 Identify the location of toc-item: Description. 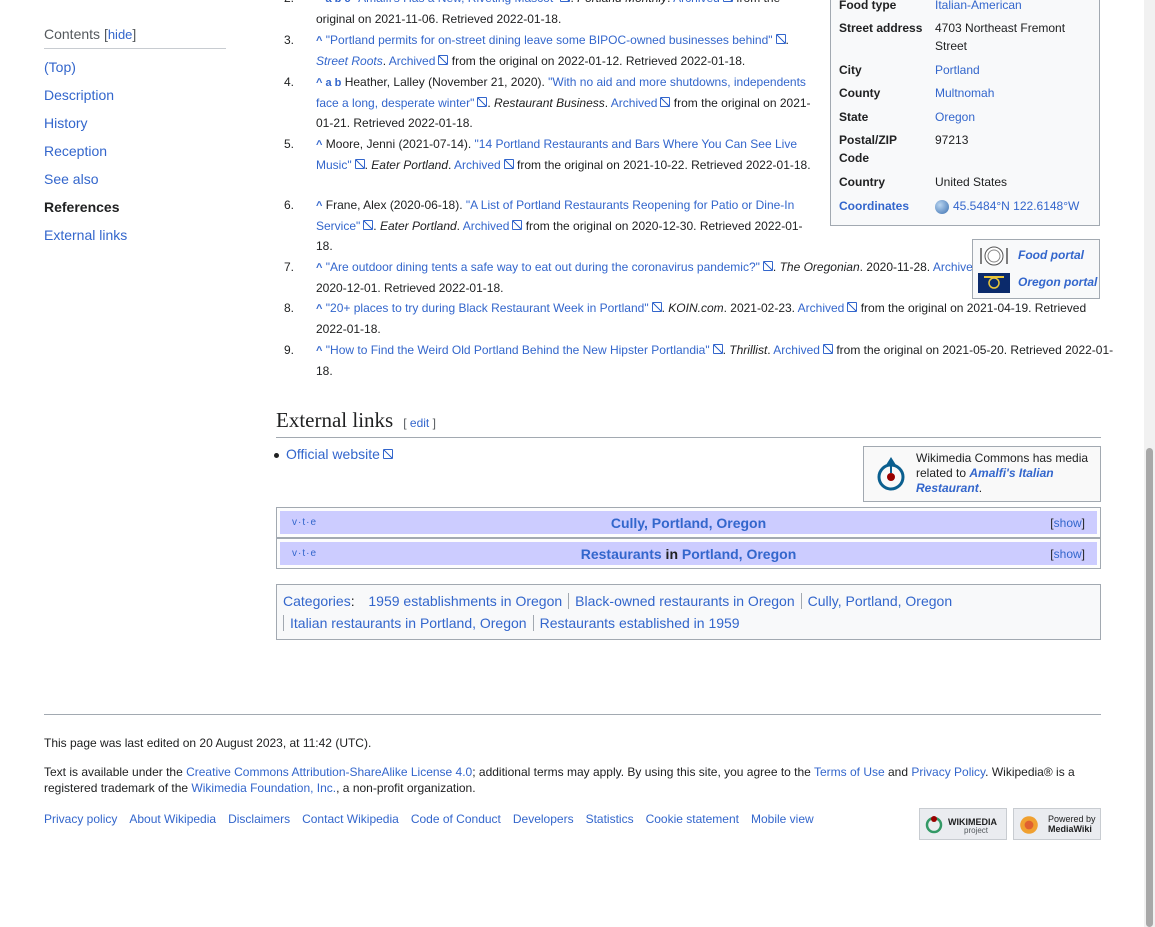
(135, 99).